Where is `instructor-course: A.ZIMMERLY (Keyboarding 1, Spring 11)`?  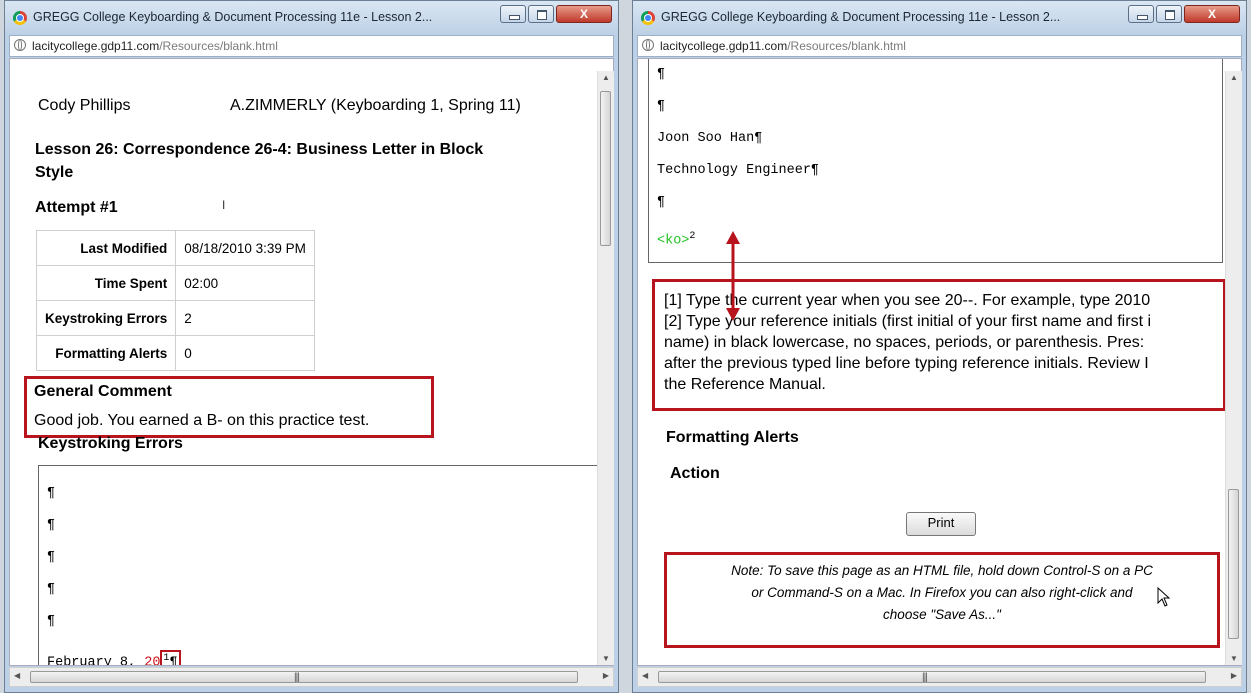
instructor-course: A.ZIMMERLY (Keyboarding 1, Spring 11) is located at coordinates (375, 105).